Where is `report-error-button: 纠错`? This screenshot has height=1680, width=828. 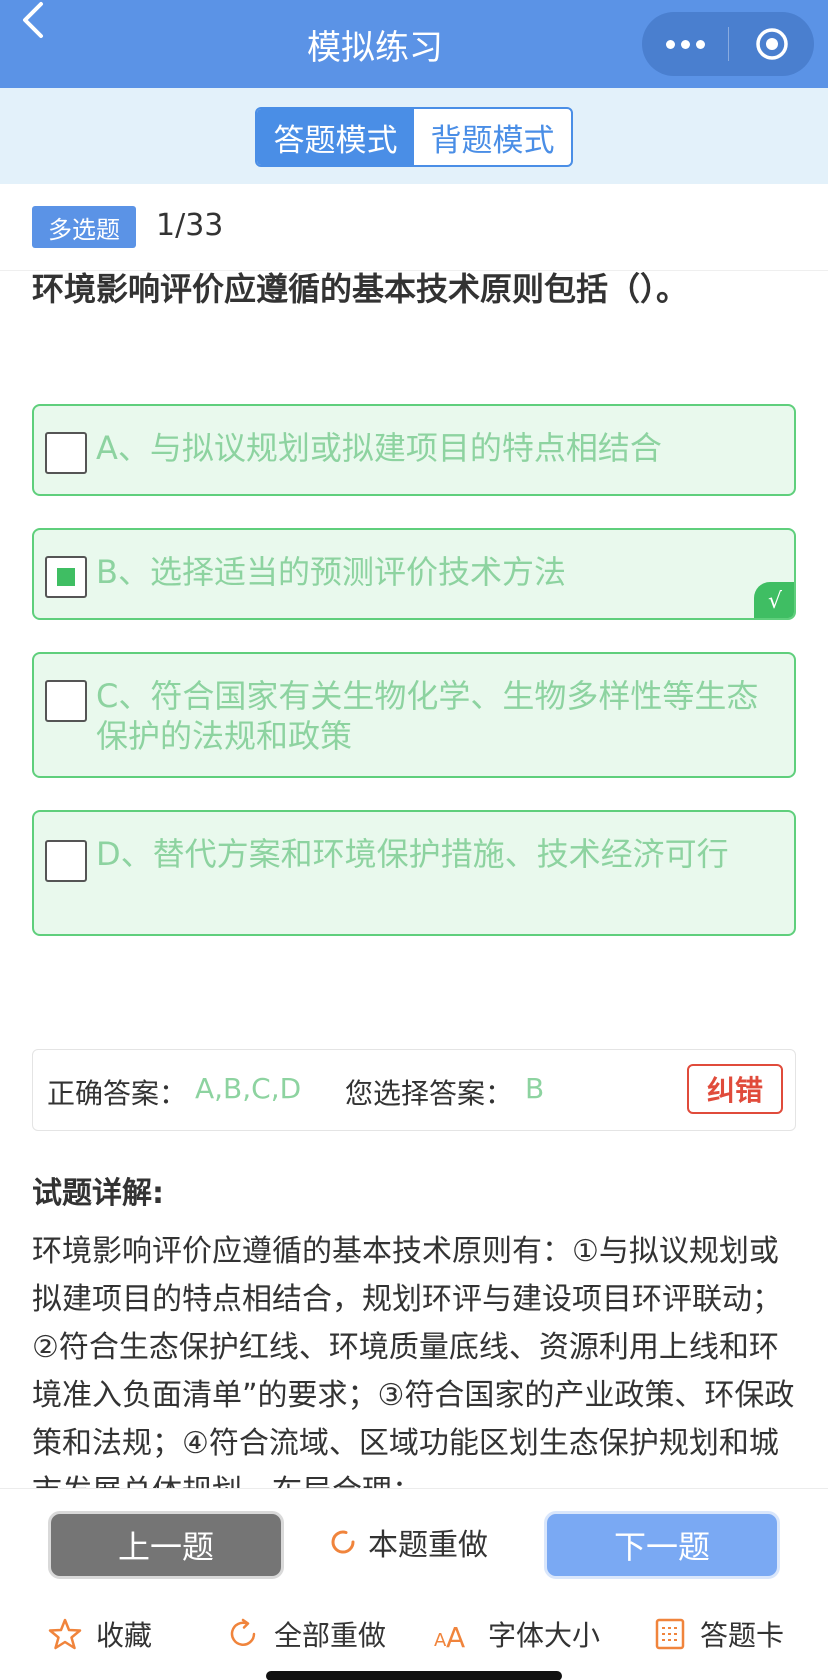 report-error-button: 纠错 is located at coordinates (735, 1089).